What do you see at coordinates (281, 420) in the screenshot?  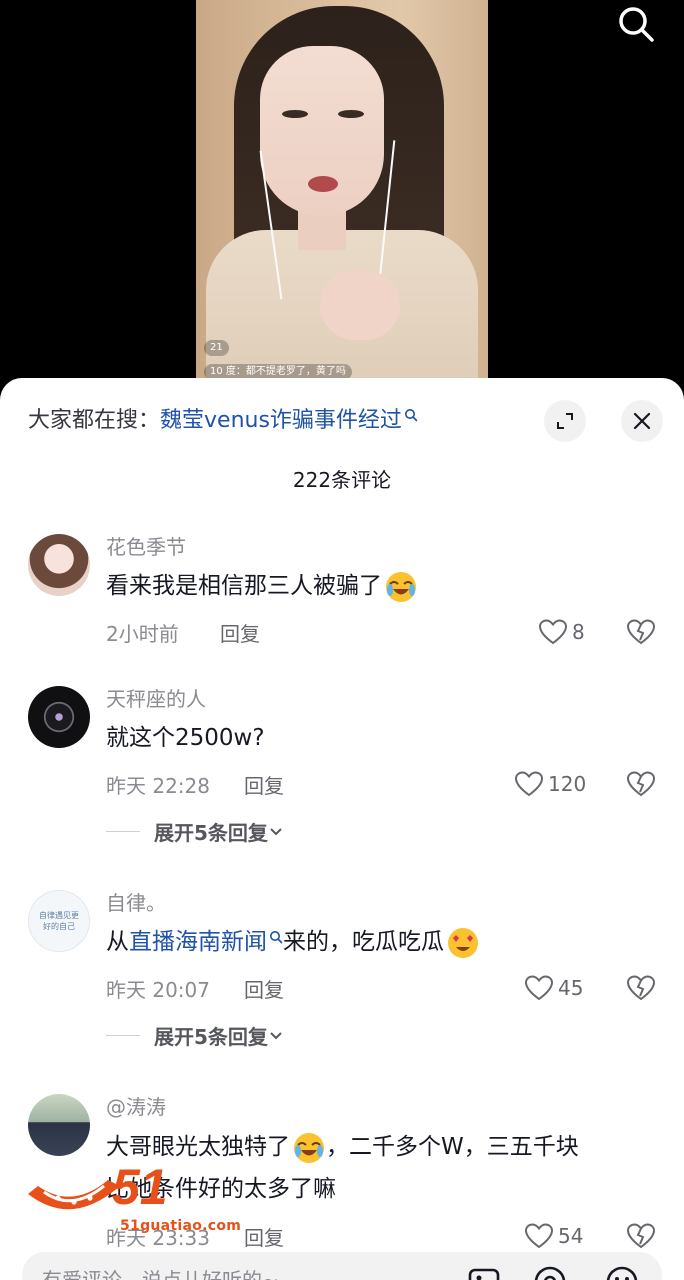 I see `hot-search-term: 魏莹venus诈骗事件经过` at bounding box center [281, 420].